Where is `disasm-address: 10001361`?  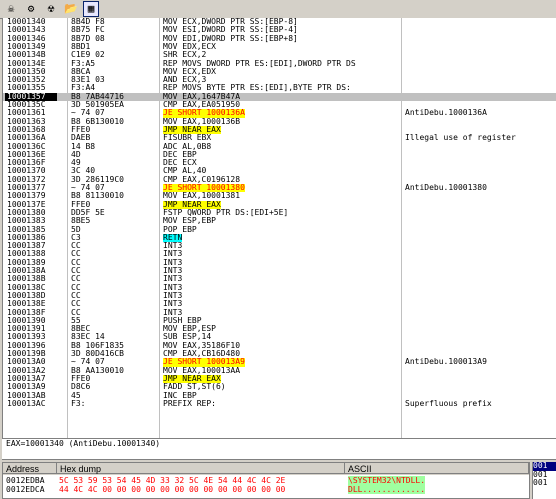
disasm-address: 10001361 is located at coordinates (26, 113).